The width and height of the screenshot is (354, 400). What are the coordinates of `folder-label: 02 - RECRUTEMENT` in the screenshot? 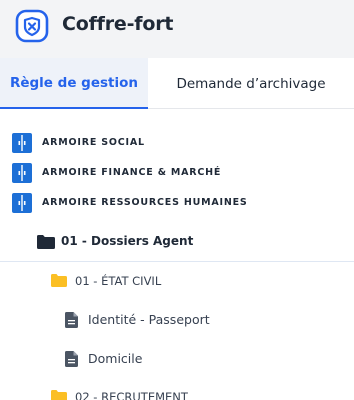 It's located at (131, 395).